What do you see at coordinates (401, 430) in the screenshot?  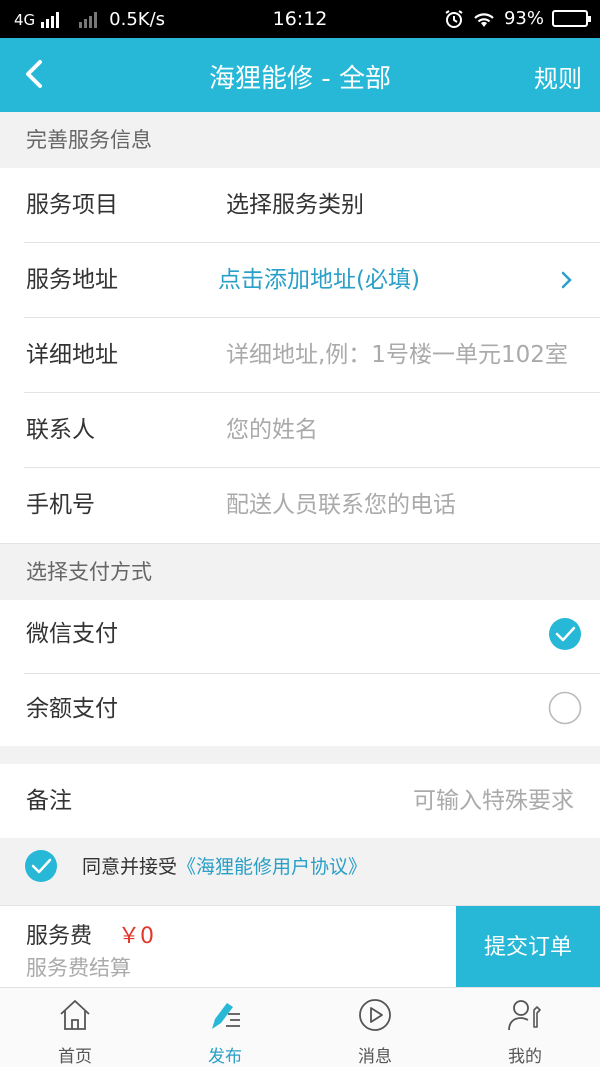 I see `contact-name-input: 您的姓名` at bounding box center [401, 430].